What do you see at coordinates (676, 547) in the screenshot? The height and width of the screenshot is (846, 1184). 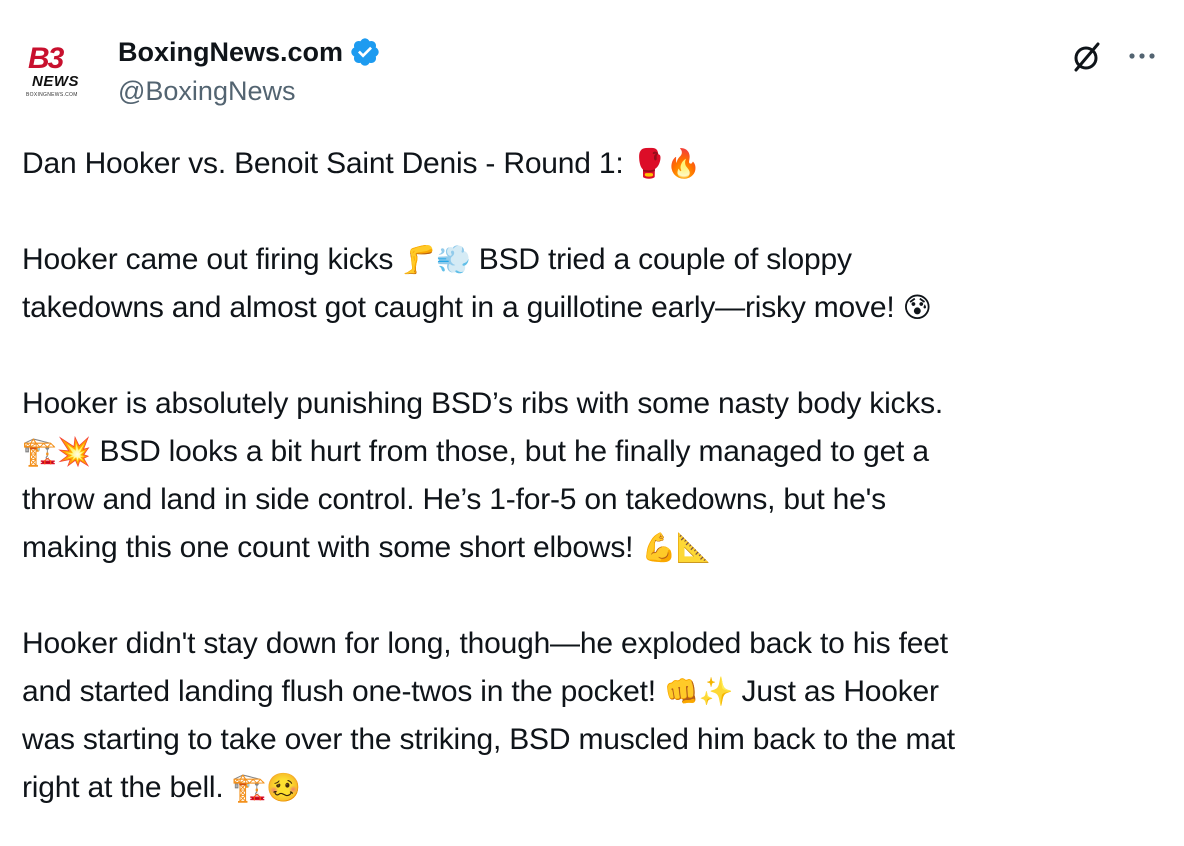 I see `biceps-ruler-emoji: 💪📐` at bounding box center [676, 547].